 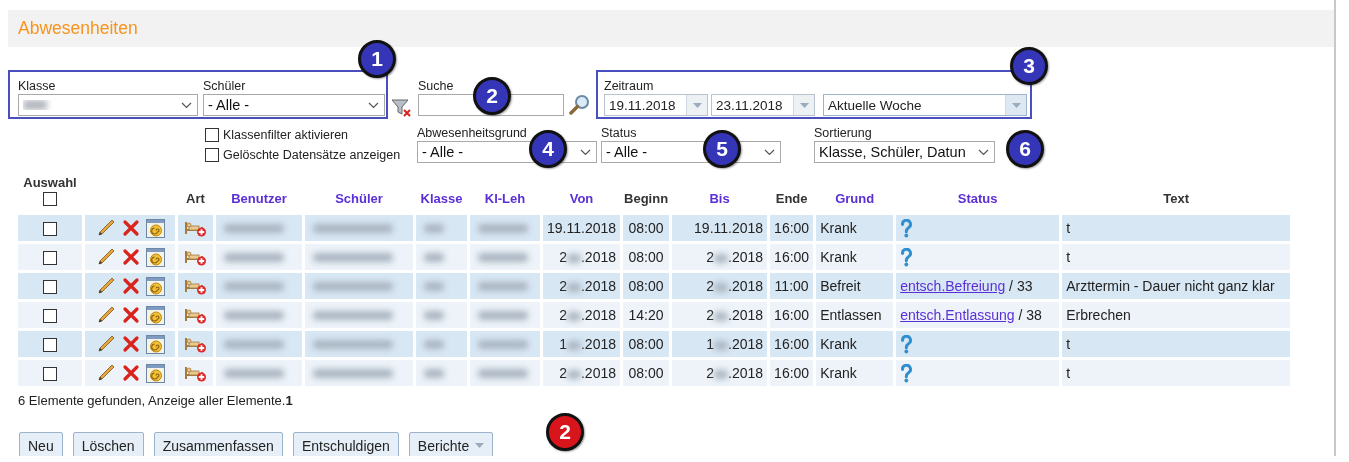 What do you see at coordinates (1016, 105) in the screenshot?
I see `dropdown-arrow-icon` at bounding box center [1016, 105].